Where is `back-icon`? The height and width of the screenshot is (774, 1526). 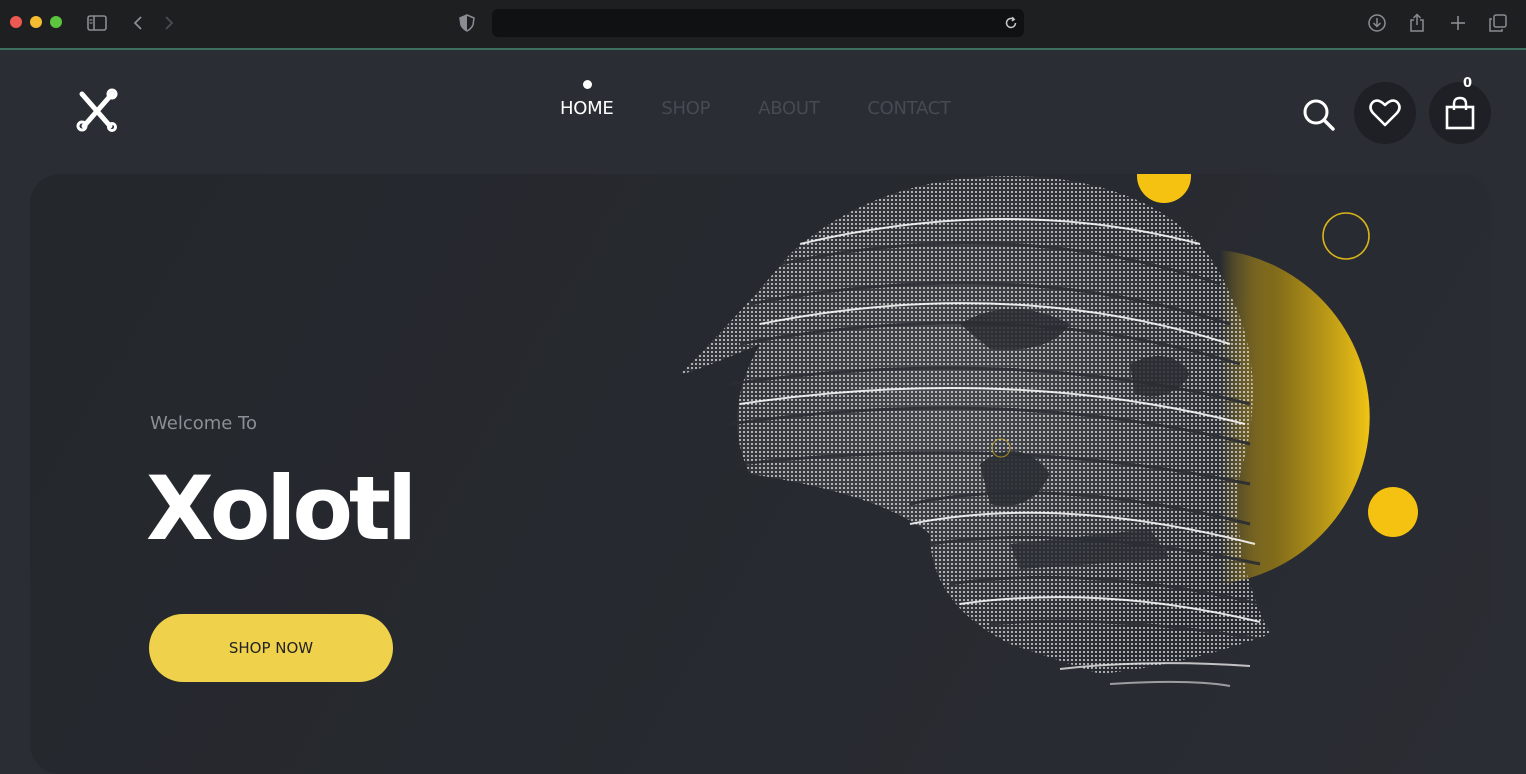 back-icon is located at coordinates (138, 23).